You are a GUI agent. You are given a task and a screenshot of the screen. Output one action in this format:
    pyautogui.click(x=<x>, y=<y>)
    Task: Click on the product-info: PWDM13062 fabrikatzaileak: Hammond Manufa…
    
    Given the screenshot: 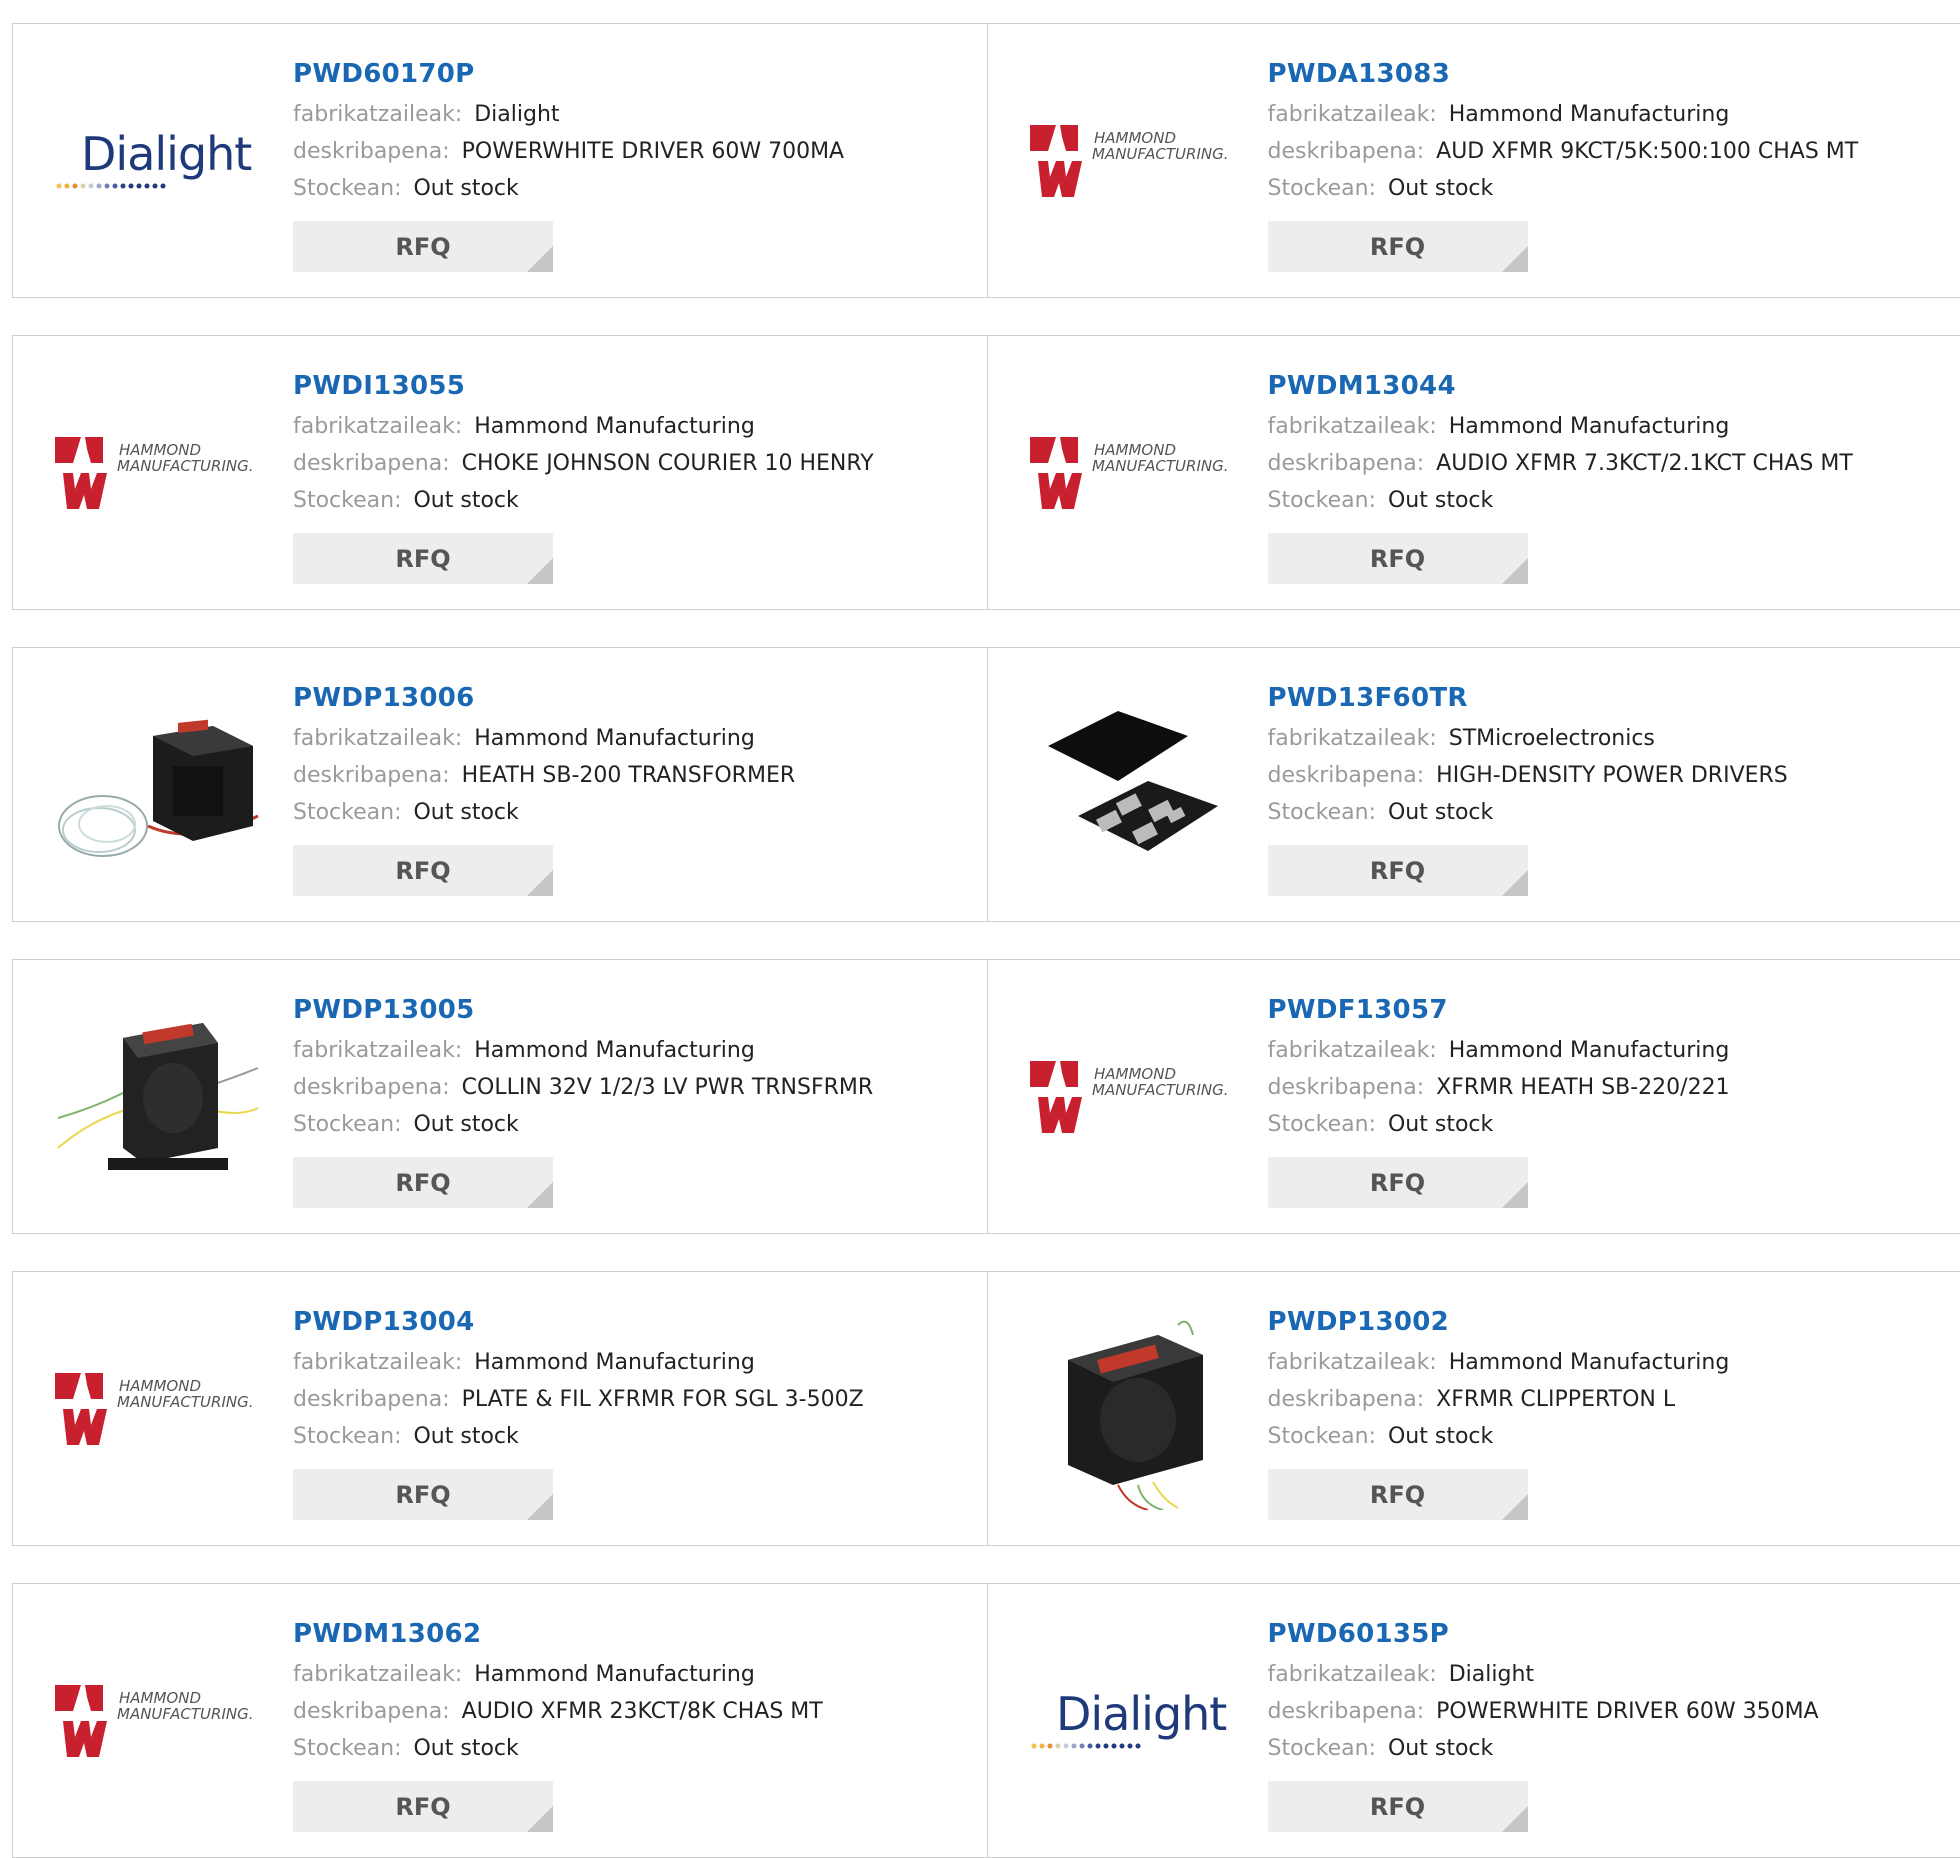 What is the action you would take?
    pyautogui.click(x=635, y=1723)
    